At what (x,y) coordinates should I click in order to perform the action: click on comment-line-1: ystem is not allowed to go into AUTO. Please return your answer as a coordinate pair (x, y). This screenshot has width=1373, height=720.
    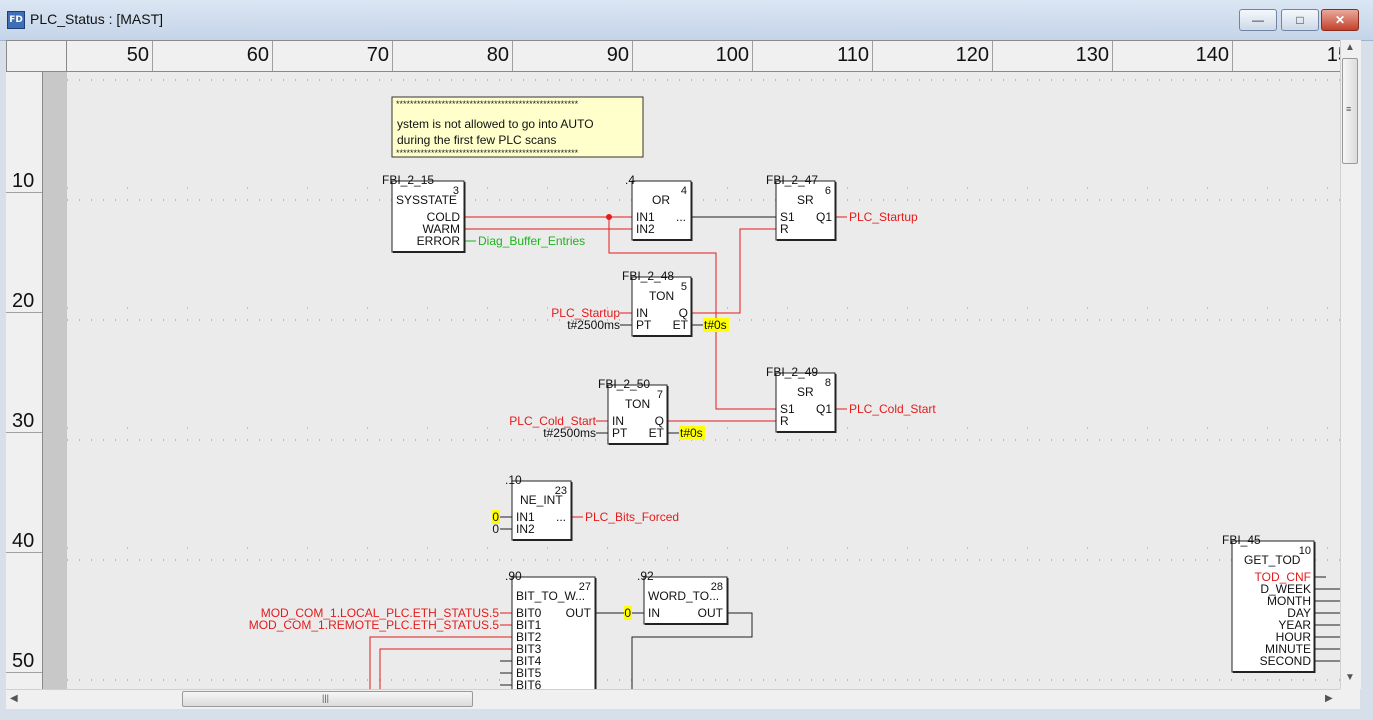
    Looking at the image, I should click on (495, 124).